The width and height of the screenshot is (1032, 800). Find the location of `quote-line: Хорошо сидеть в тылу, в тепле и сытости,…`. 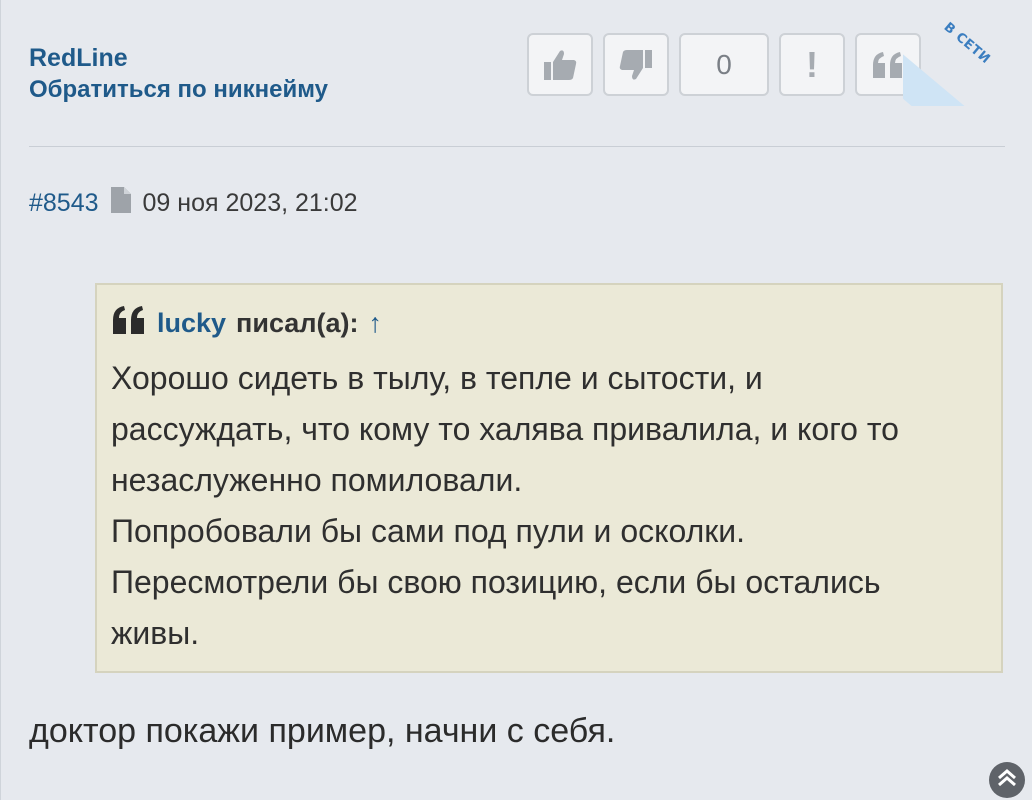

quote-line: Хорошо сидеть в тылу, в тепле и сытости,… is located at coordinates (437, 378).